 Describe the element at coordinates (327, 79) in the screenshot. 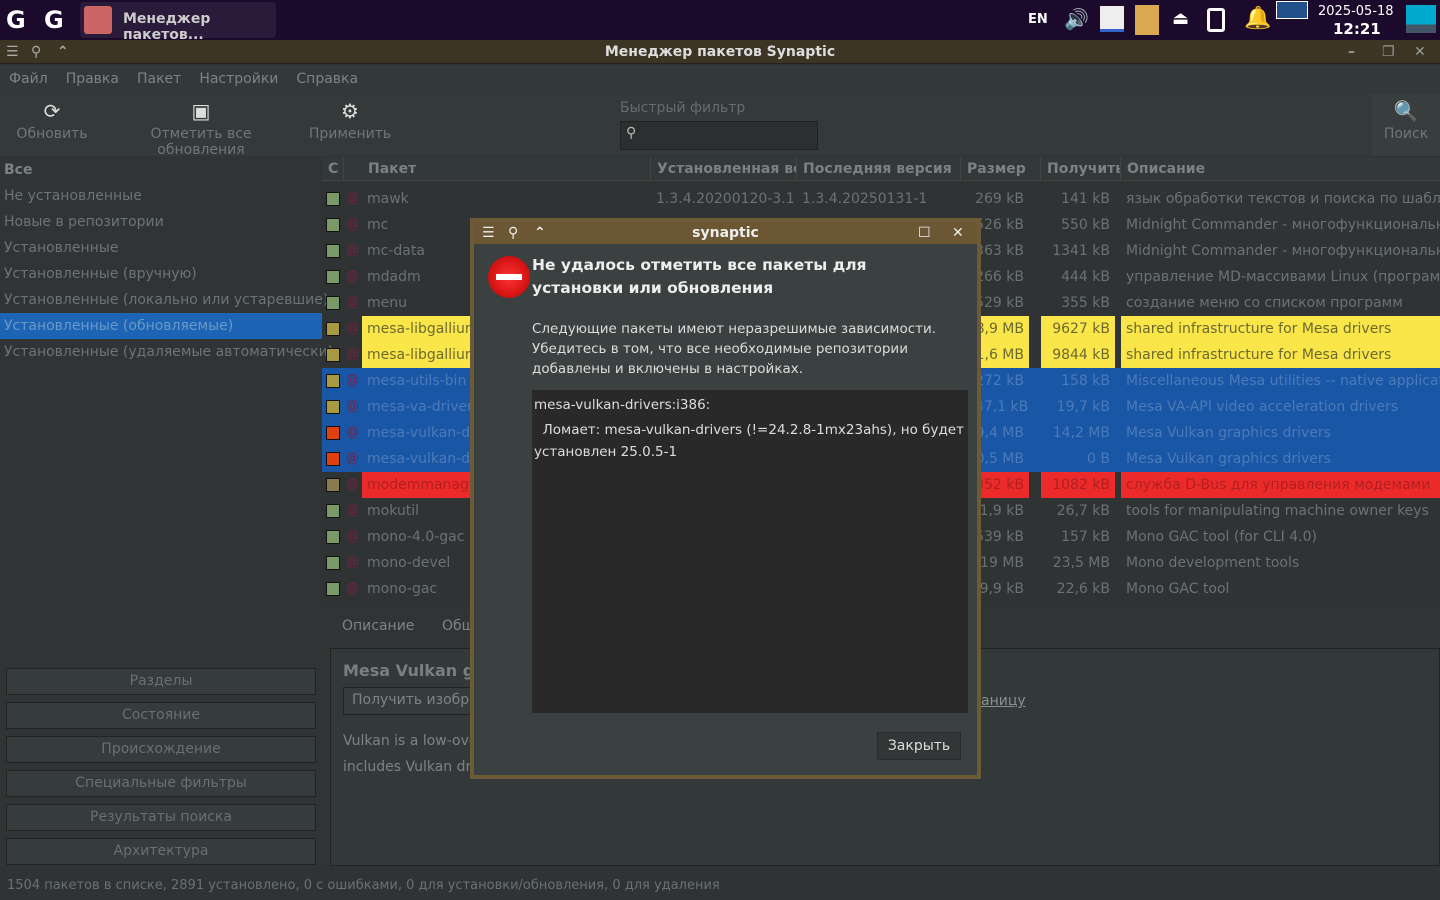

I see `menu-help: Справка` at that location.